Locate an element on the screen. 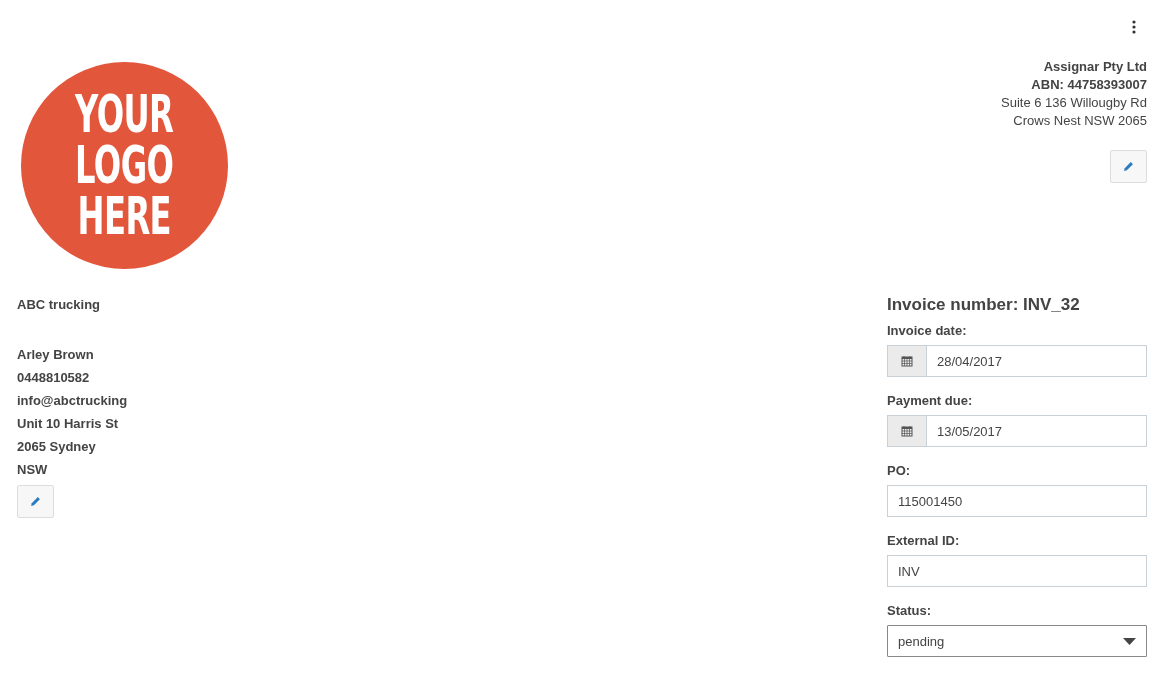 This screenshot has height=674, width=1162. field-label: Payment due: is located at coordinates (930, 401).